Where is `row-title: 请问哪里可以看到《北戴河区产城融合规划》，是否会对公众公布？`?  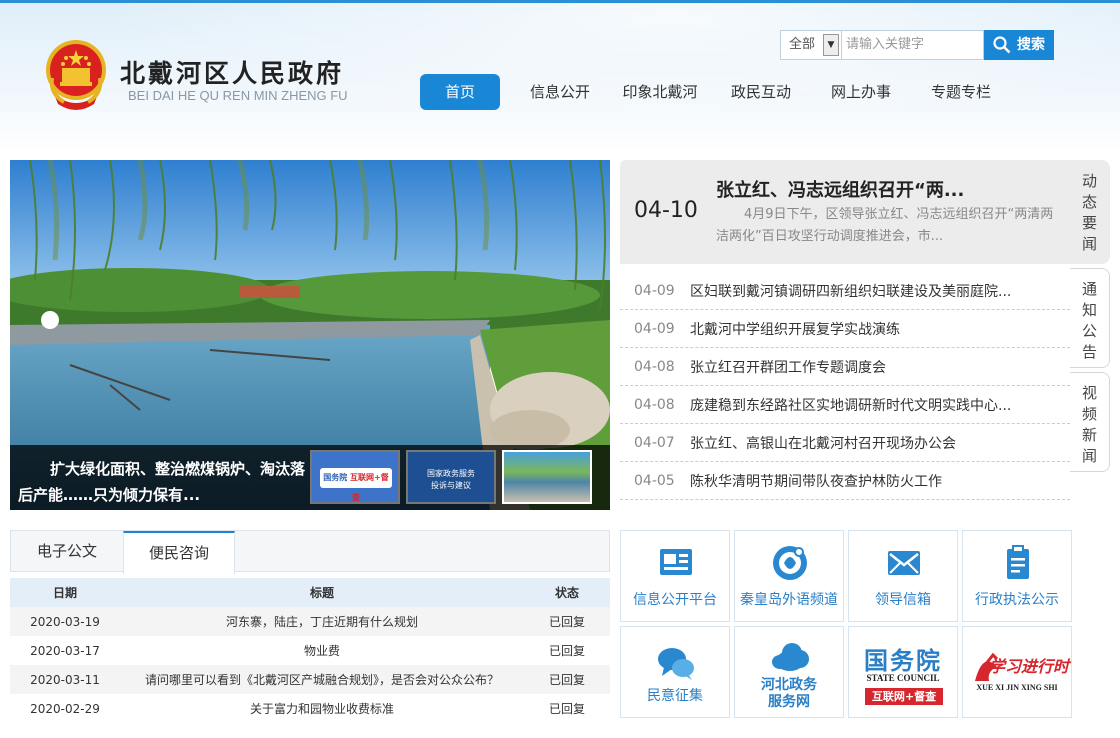 row-title: 请问哪里可以看到《北戴河区产城融合规划》，是否会对公众公布？ is located at coordinates (322, 679).